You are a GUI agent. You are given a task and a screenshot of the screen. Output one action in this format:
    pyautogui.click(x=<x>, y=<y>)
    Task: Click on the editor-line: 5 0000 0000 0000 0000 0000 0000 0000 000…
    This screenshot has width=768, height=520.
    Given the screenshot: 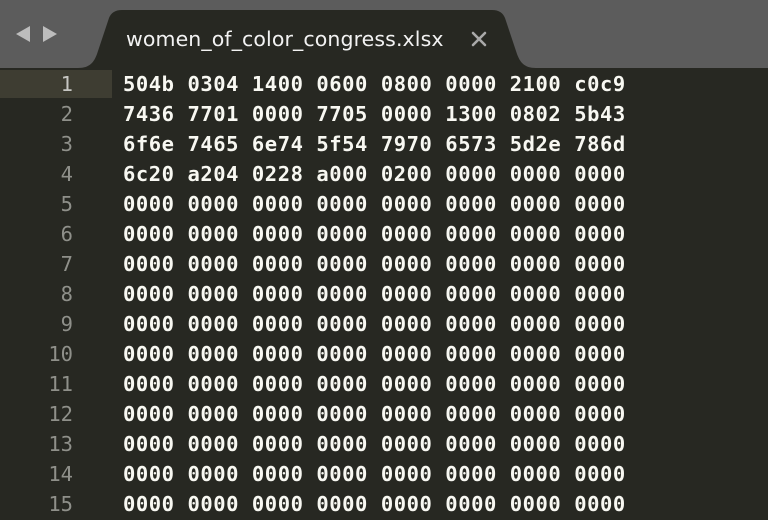 What is the action you would take?
    pyautogui.click(x=384, y=205)
    